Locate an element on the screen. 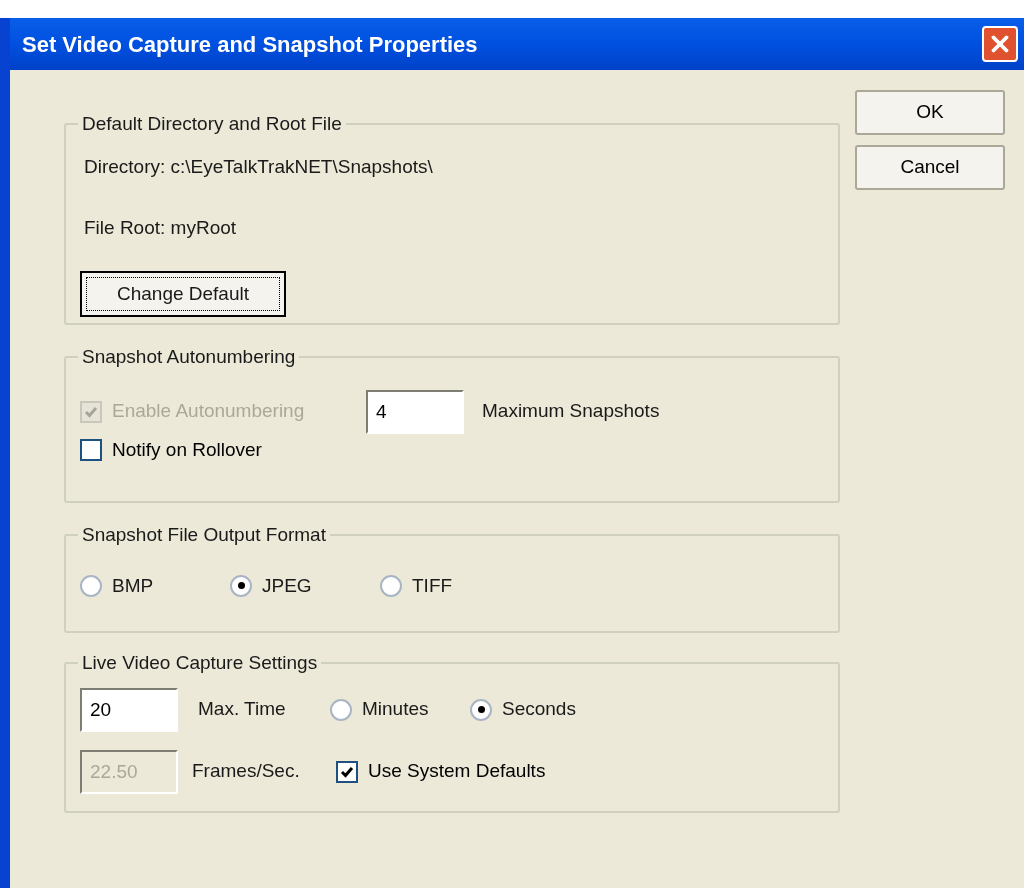 The height and width of the screenshot is (888, 1024). file-root-text: File Root: myRoot is located at coordinates (161, 228).